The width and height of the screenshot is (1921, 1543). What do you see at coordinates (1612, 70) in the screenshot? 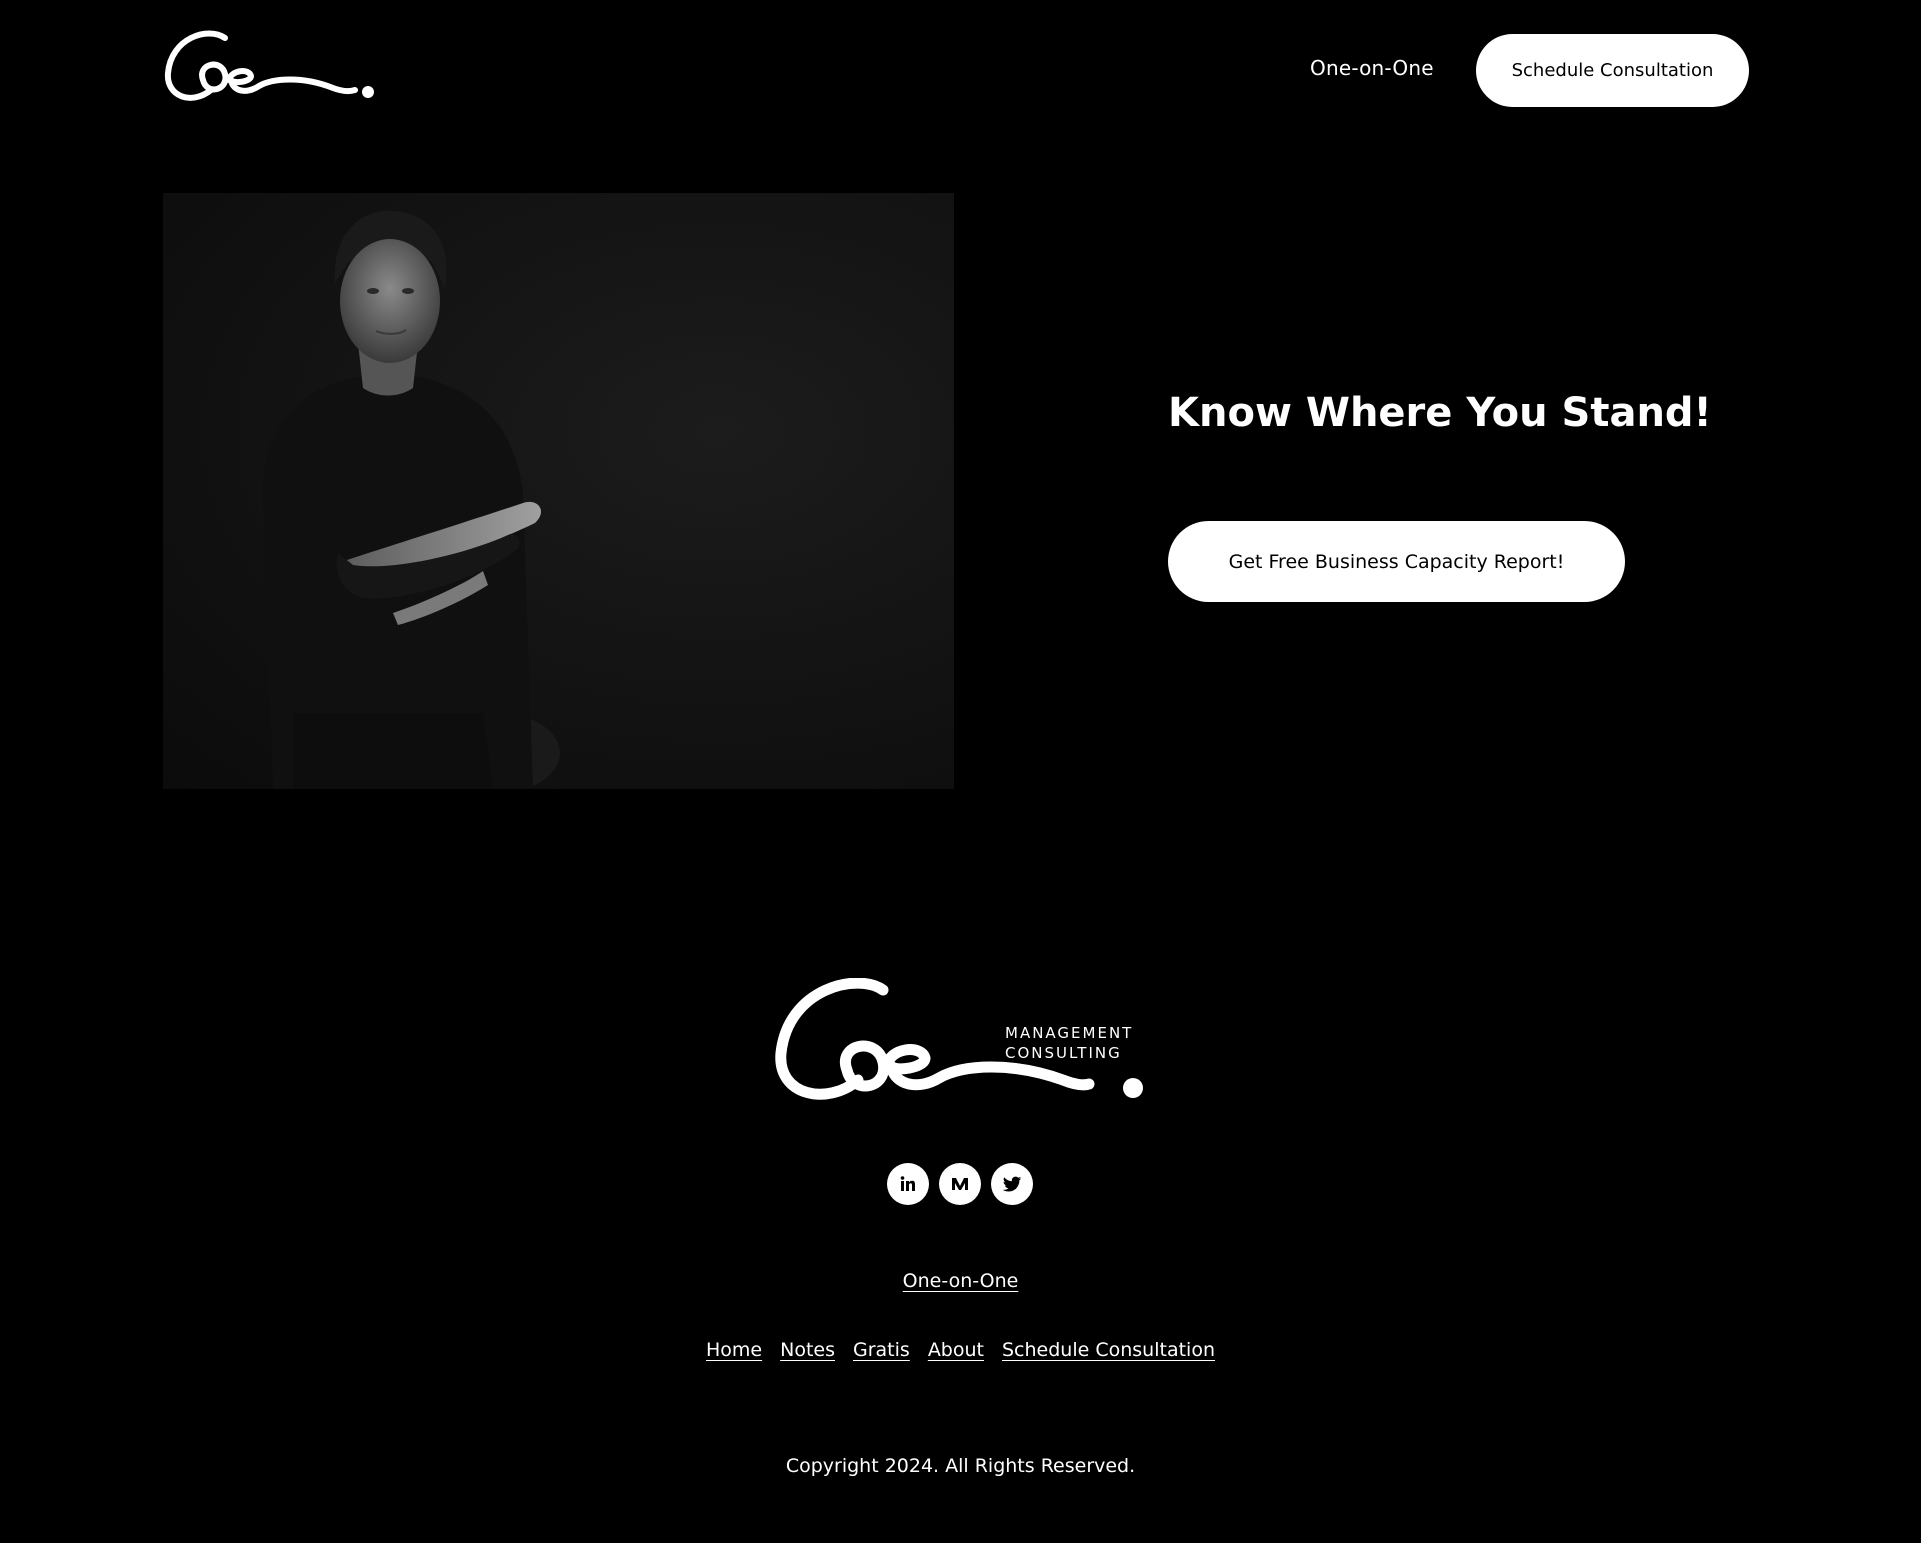
I see `schedule-consultation-button: Schedule Consultation` at bounding box center [1612, 70].